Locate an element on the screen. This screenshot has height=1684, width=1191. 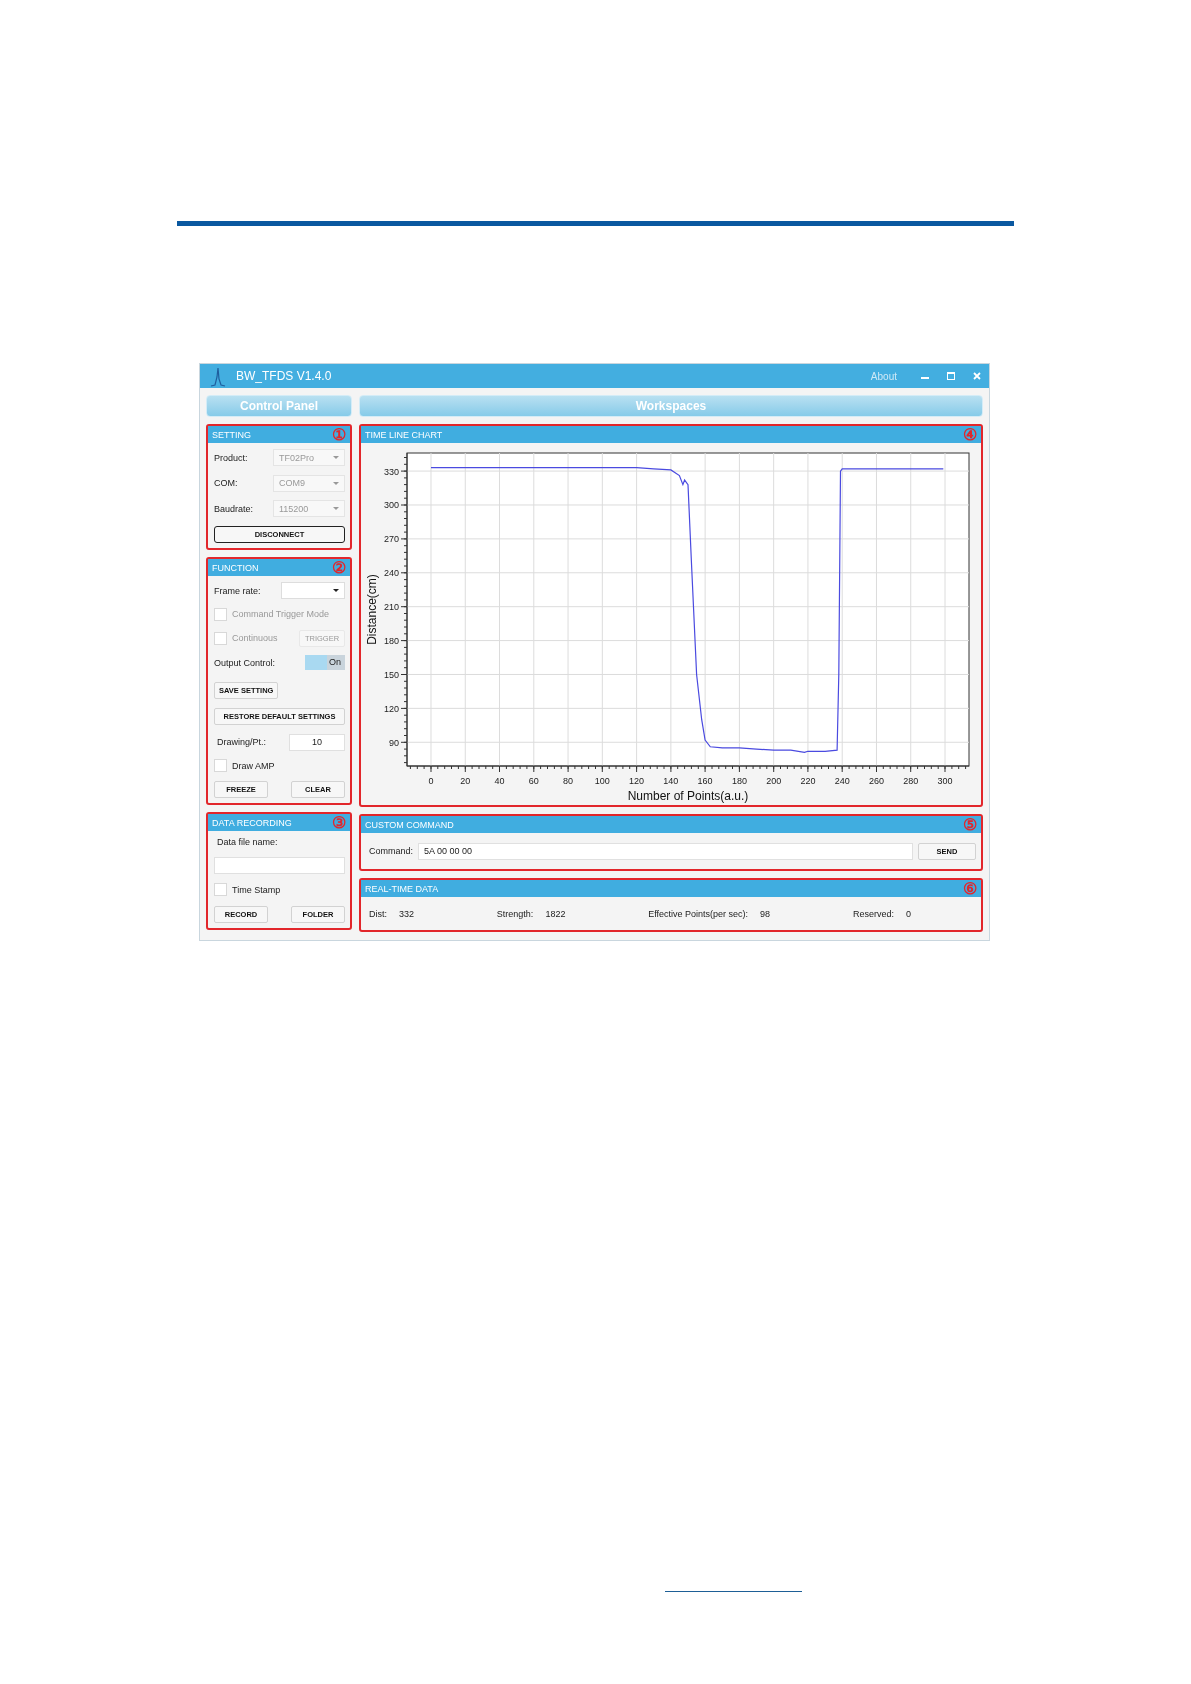
data-value: 0 is located at coordinates (908, 913).